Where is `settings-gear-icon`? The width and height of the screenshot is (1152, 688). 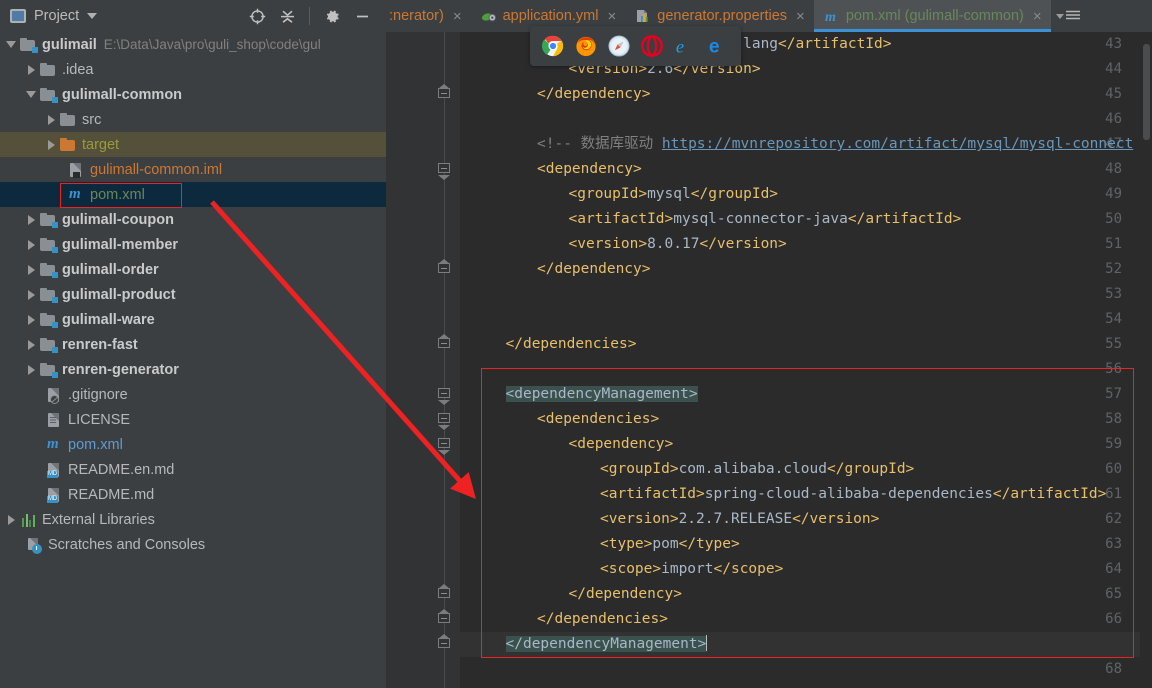 settings-gear-icon is located at coordinates (332, 16).